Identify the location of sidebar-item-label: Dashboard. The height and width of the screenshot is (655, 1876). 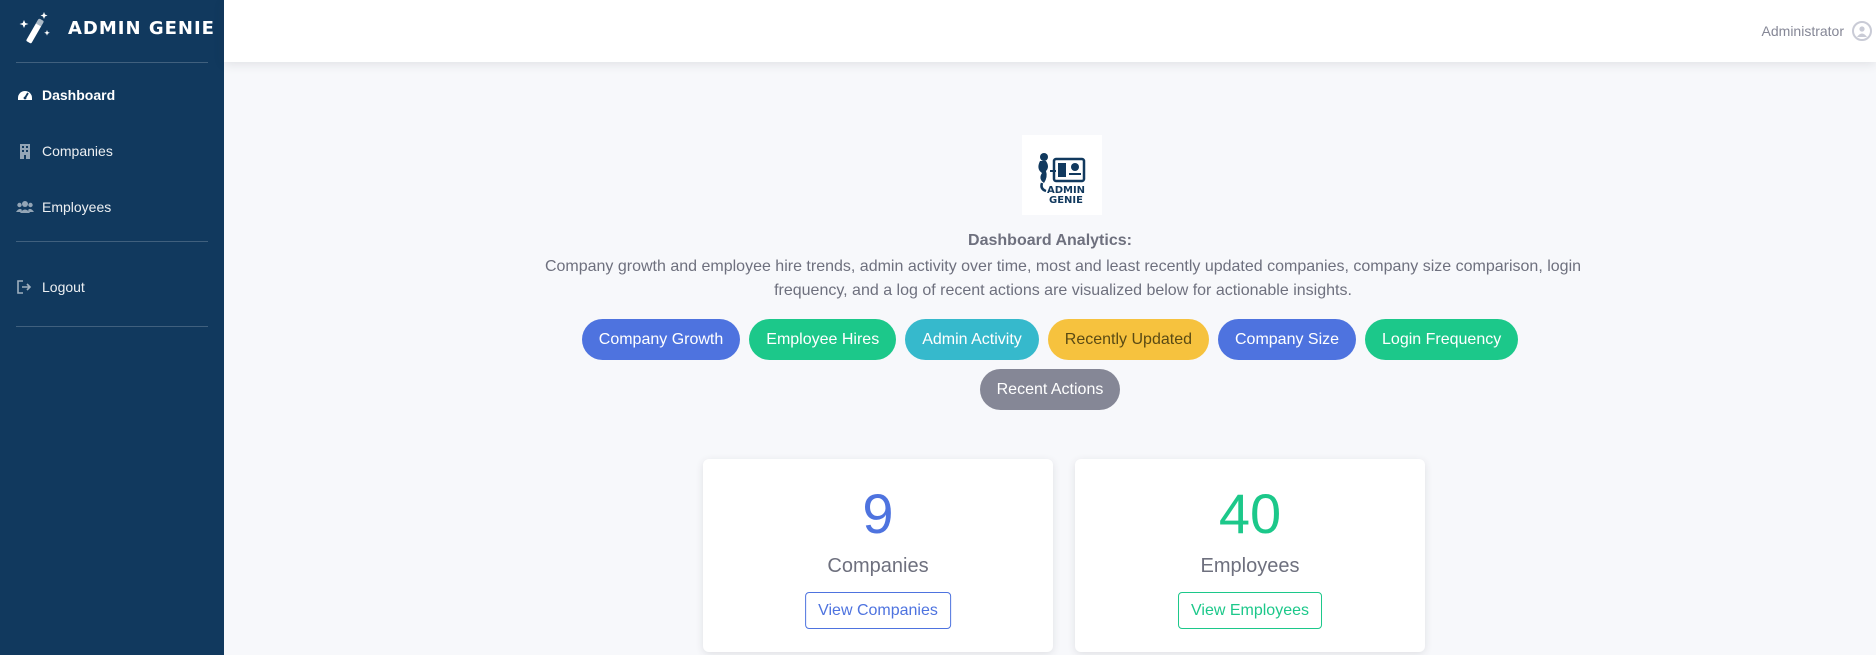
(79, 95).